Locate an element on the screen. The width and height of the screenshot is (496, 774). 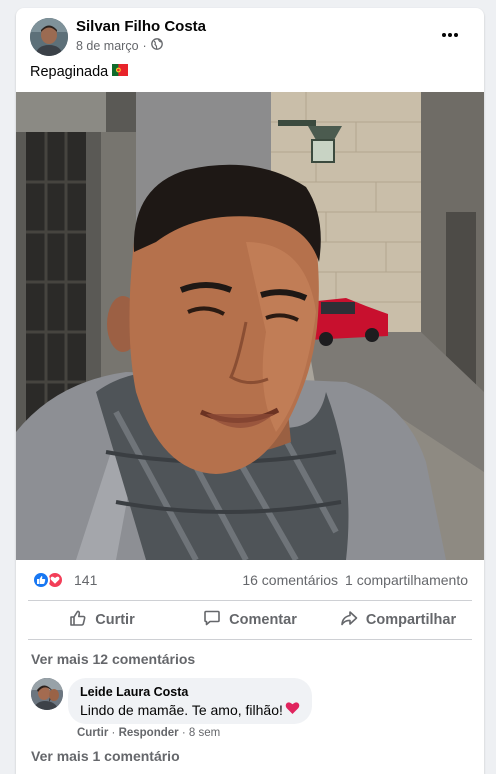
comment-label: Comentar is located at coordinates (263, 620).